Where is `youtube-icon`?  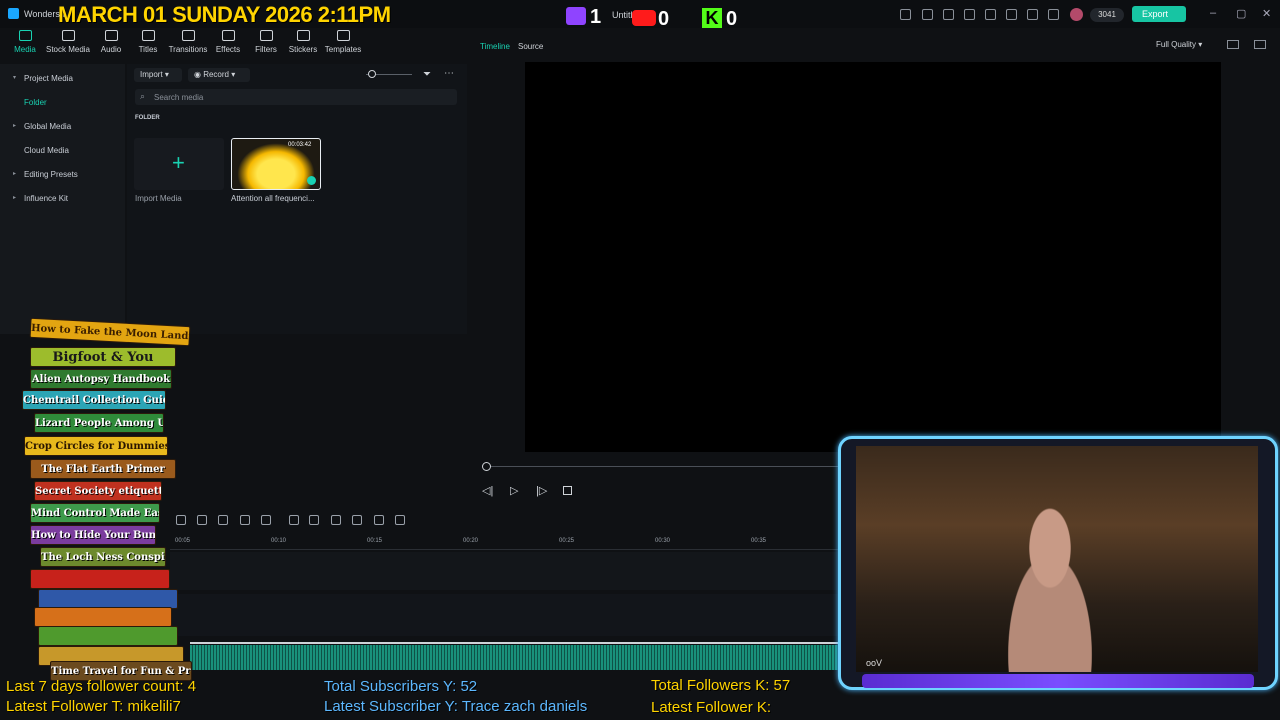
youtube-icon is located at coordinates (644, 18).